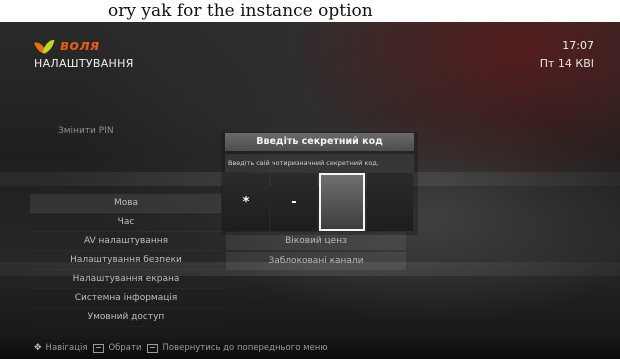 This screenshot has width=620, height=359. I want to click on pin-entry: * -, so click(320, 202).